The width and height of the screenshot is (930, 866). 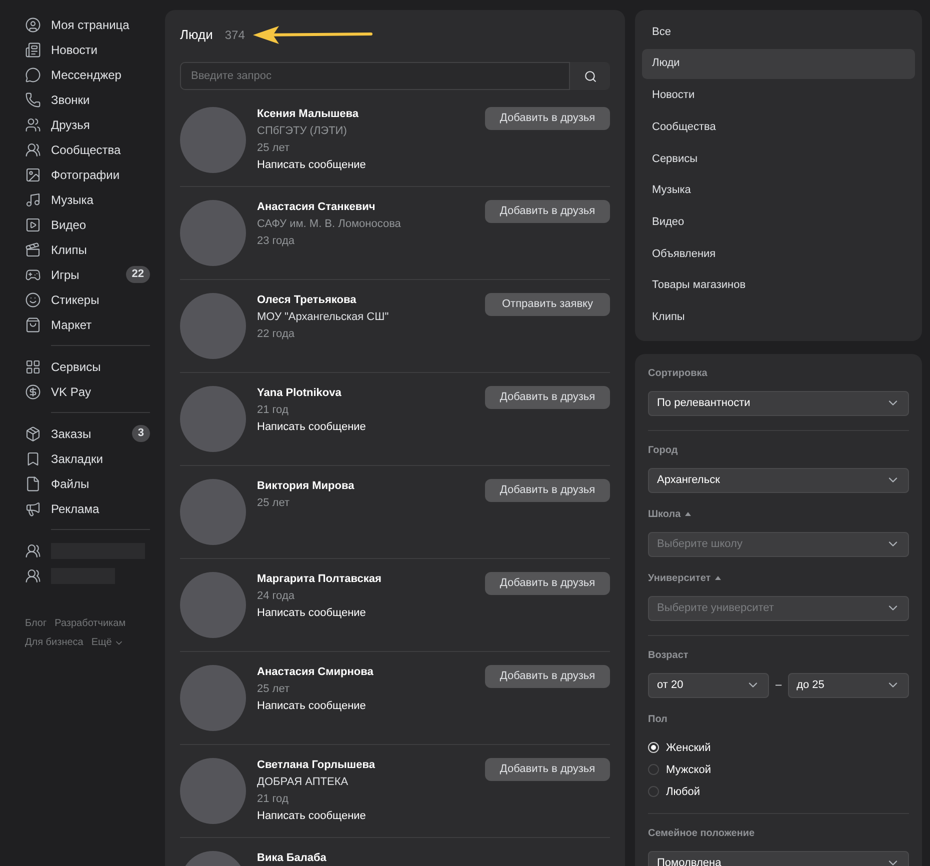 I want to click on nav-item: Игры 22, so click(x=87, y=274).